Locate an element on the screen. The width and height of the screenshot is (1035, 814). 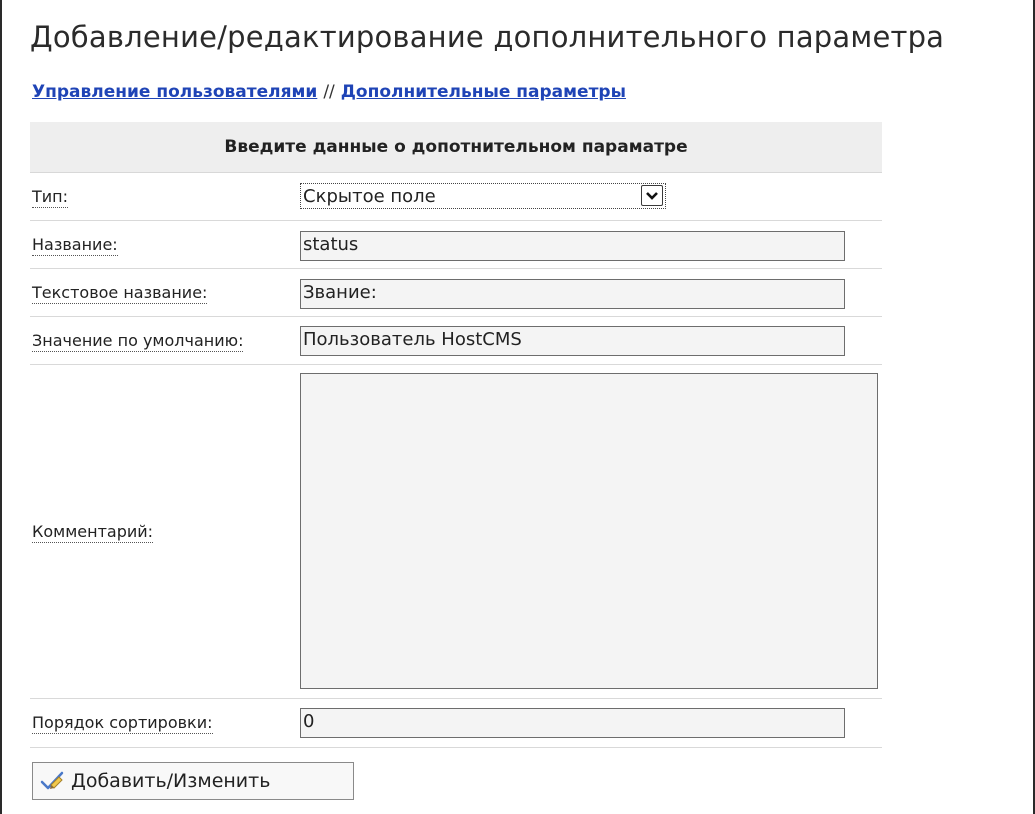
text-name-input: Звание: is located at coordinates (572, 294).